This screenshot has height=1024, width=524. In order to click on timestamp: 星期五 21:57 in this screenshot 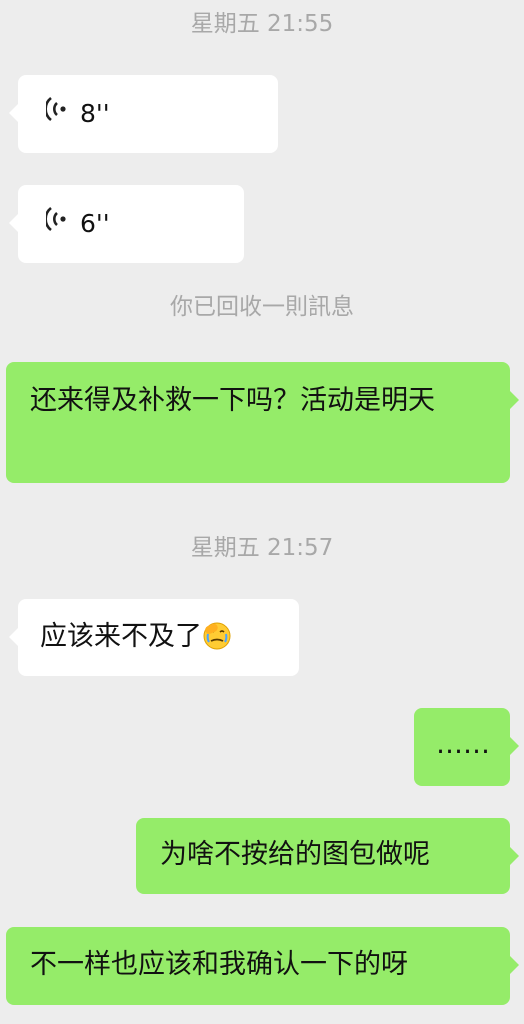, I will do `click(262, 548)`.